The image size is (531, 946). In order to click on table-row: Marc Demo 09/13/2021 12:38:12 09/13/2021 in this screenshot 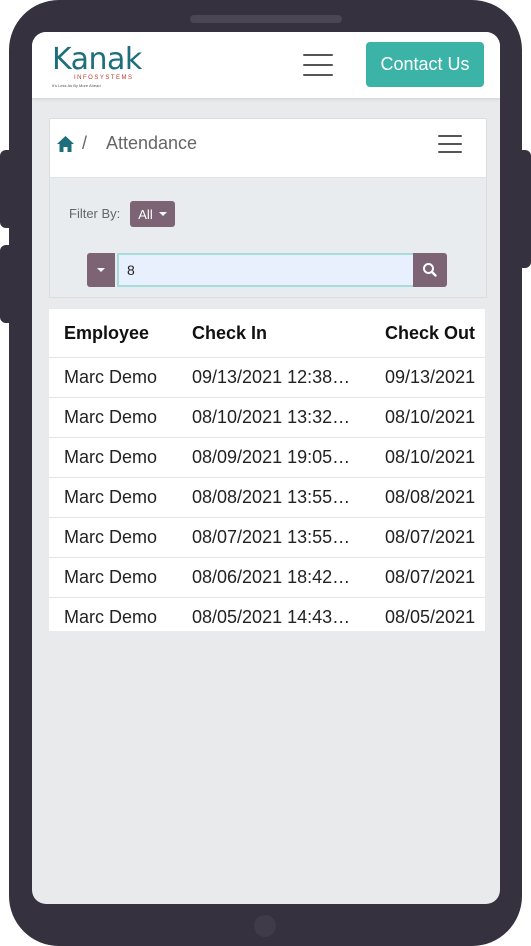, I will do `click(267, 378)`.